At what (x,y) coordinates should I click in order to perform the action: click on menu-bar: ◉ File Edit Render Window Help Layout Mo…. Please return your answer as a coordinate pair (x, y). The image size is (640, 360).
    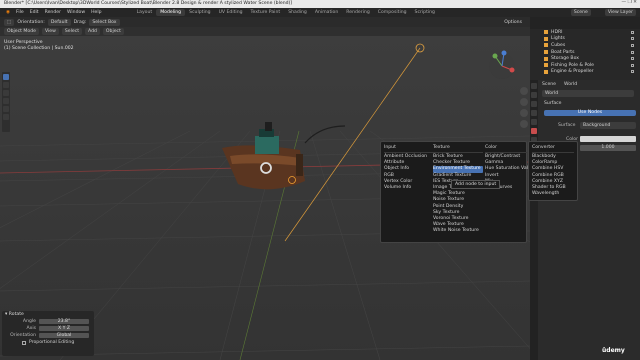
    Looking at the image, I should click on (320, 12).